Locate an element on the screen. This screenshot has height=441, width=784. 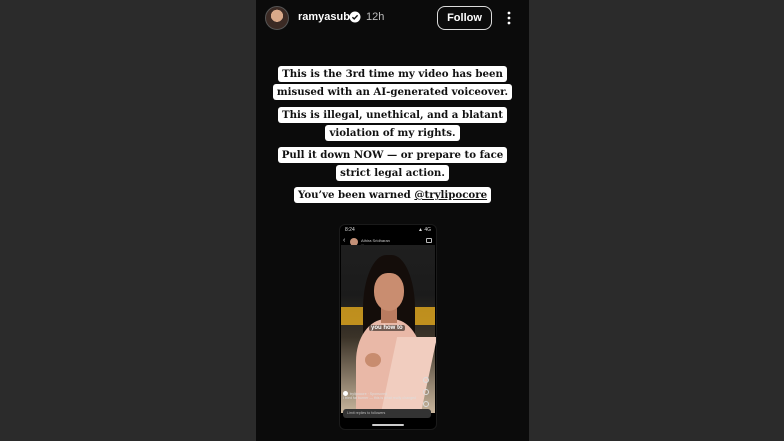
avatar is located at coordinates (277, 18).